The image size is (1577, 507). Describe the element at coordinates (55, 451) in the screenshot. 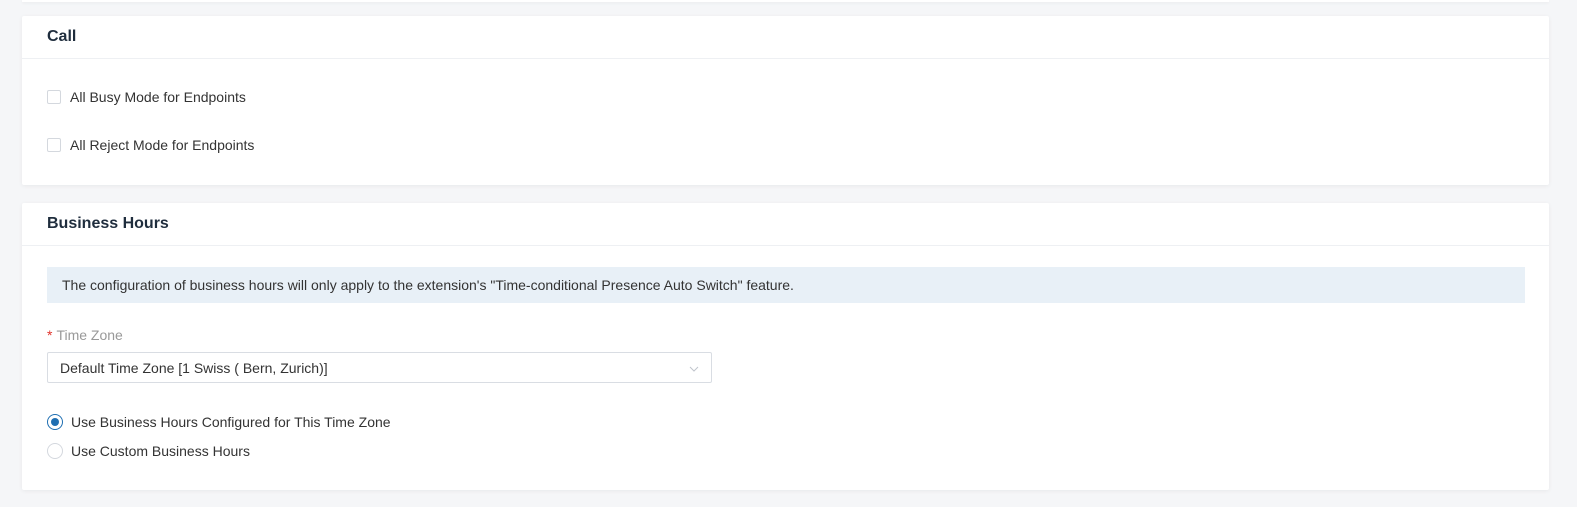

I see `use-custom-hours-radio` at that location.